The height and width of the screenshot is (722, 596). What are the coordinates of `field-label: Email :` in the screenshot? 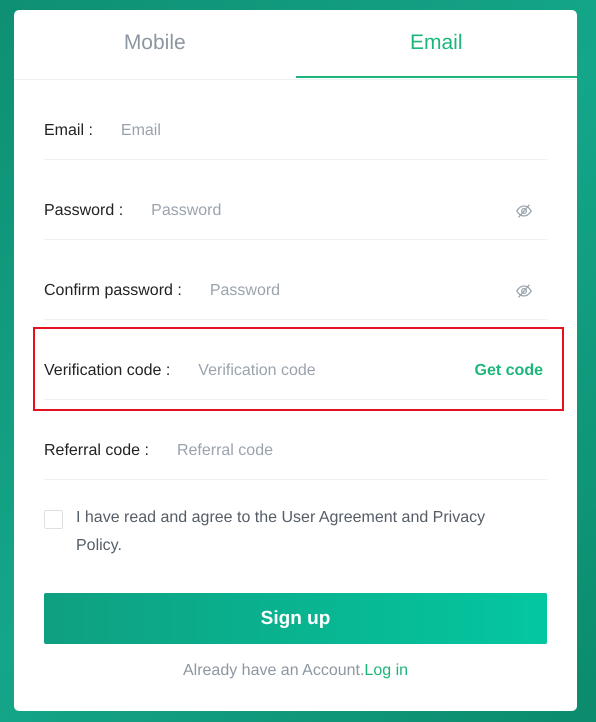 It's located at (68, 131).